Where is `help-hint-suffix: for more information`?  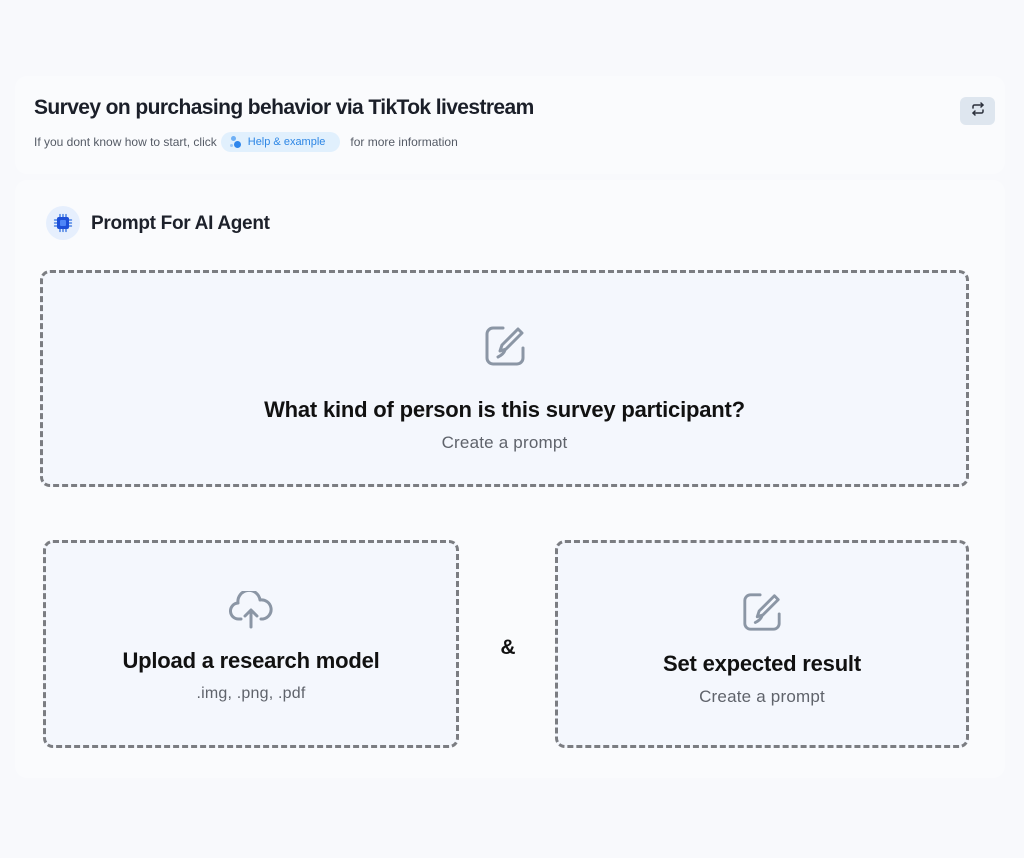 help-hint-suffix: for more information is located at coordinates (404, 142).